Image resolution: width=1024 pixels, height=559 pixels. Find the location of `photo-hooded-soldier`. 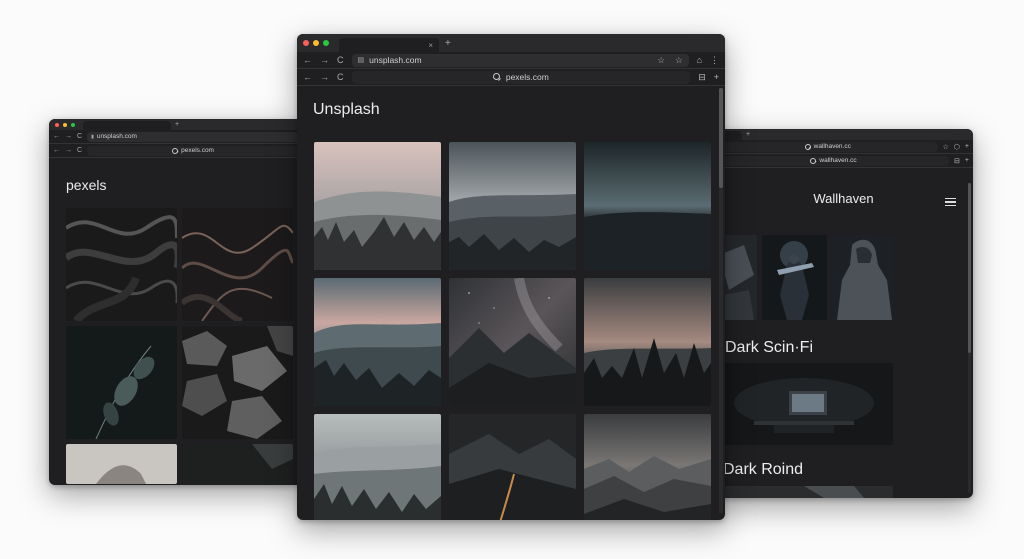

photo-hooded-soldier is located at coordinates (863, 277).